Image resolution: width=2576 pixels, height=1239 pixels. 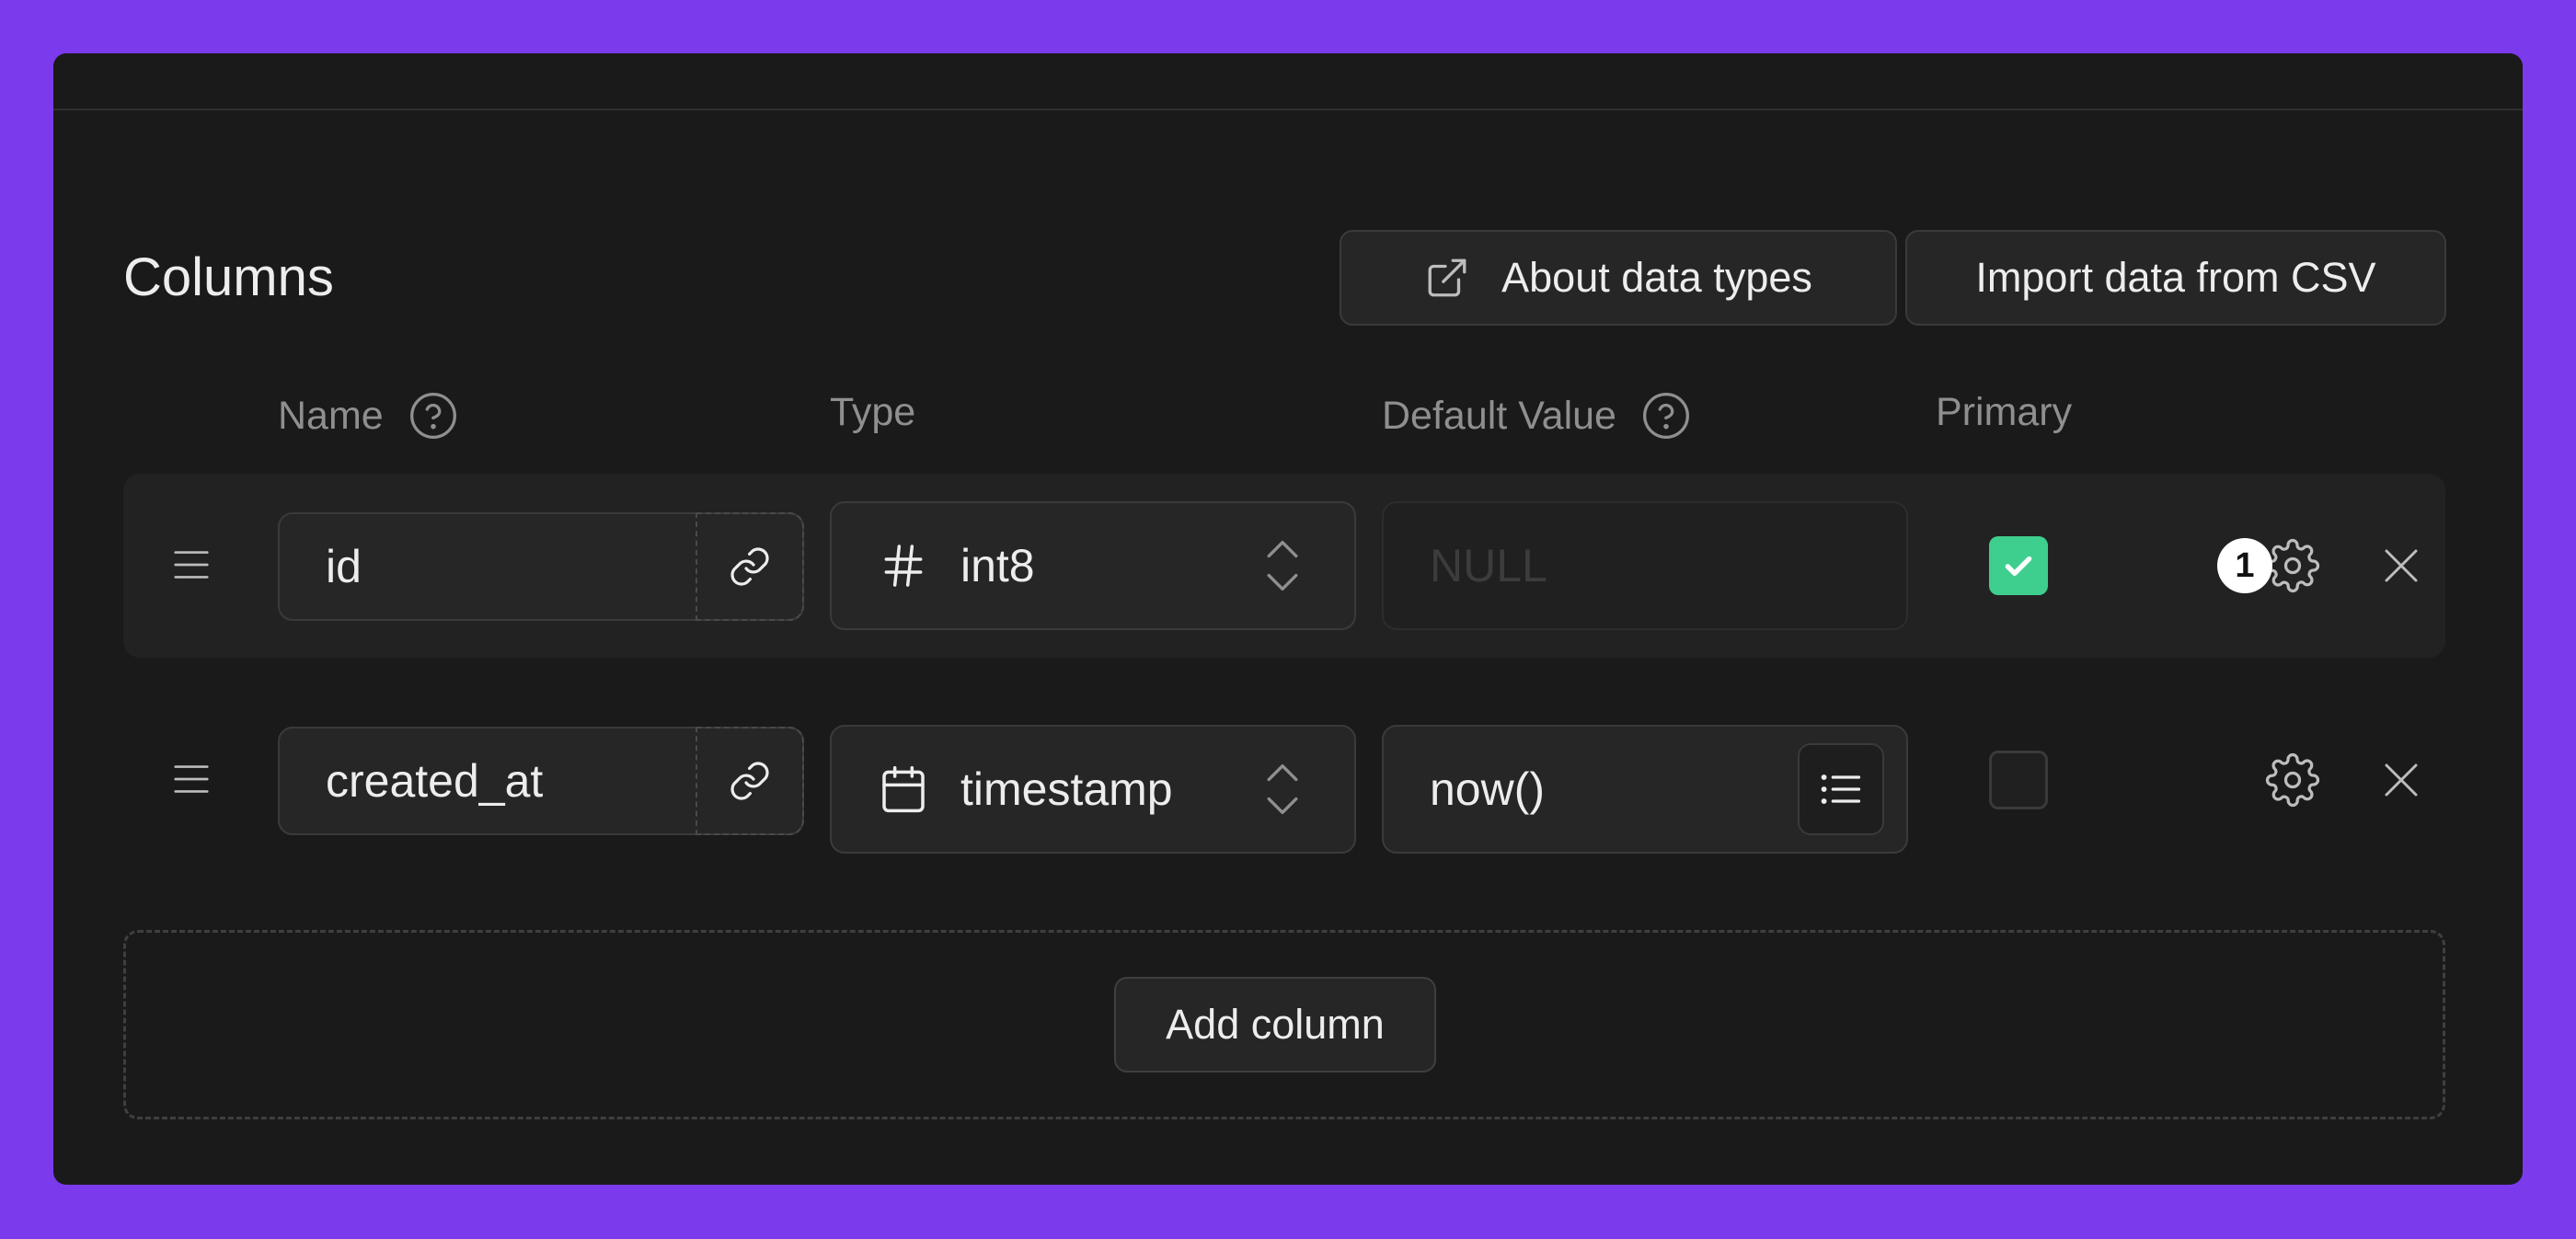 What do you see at coordinates (1093, 565) in the screenshot?
I see `column-type-select: int8` at bounding box center [1093, 565].